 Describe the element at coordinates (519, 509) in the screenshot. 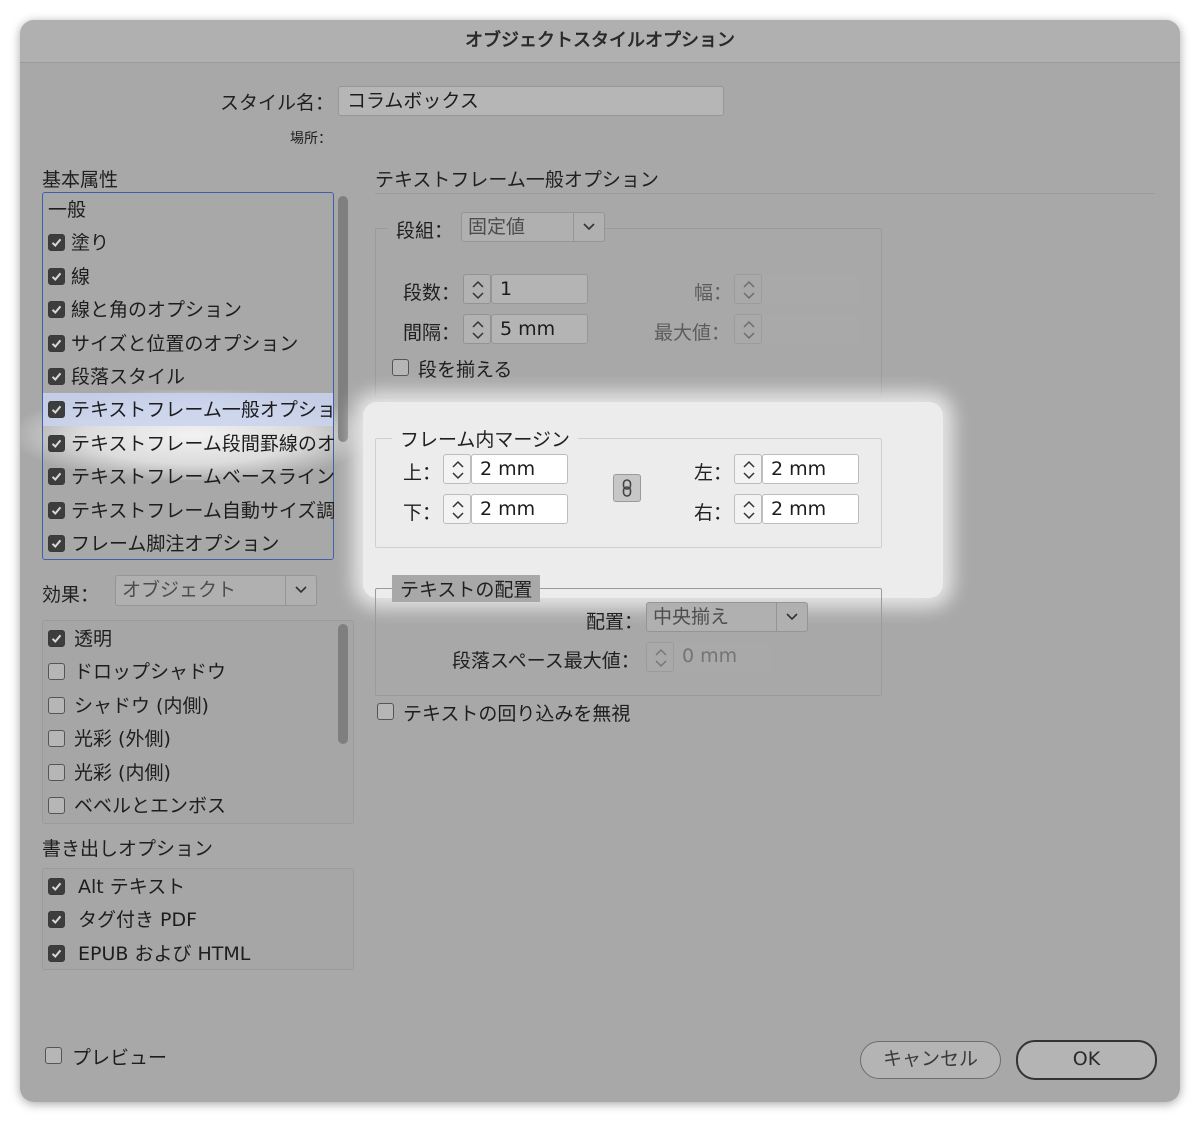

I see `inset-bottom-input: 2 mm` at that location.